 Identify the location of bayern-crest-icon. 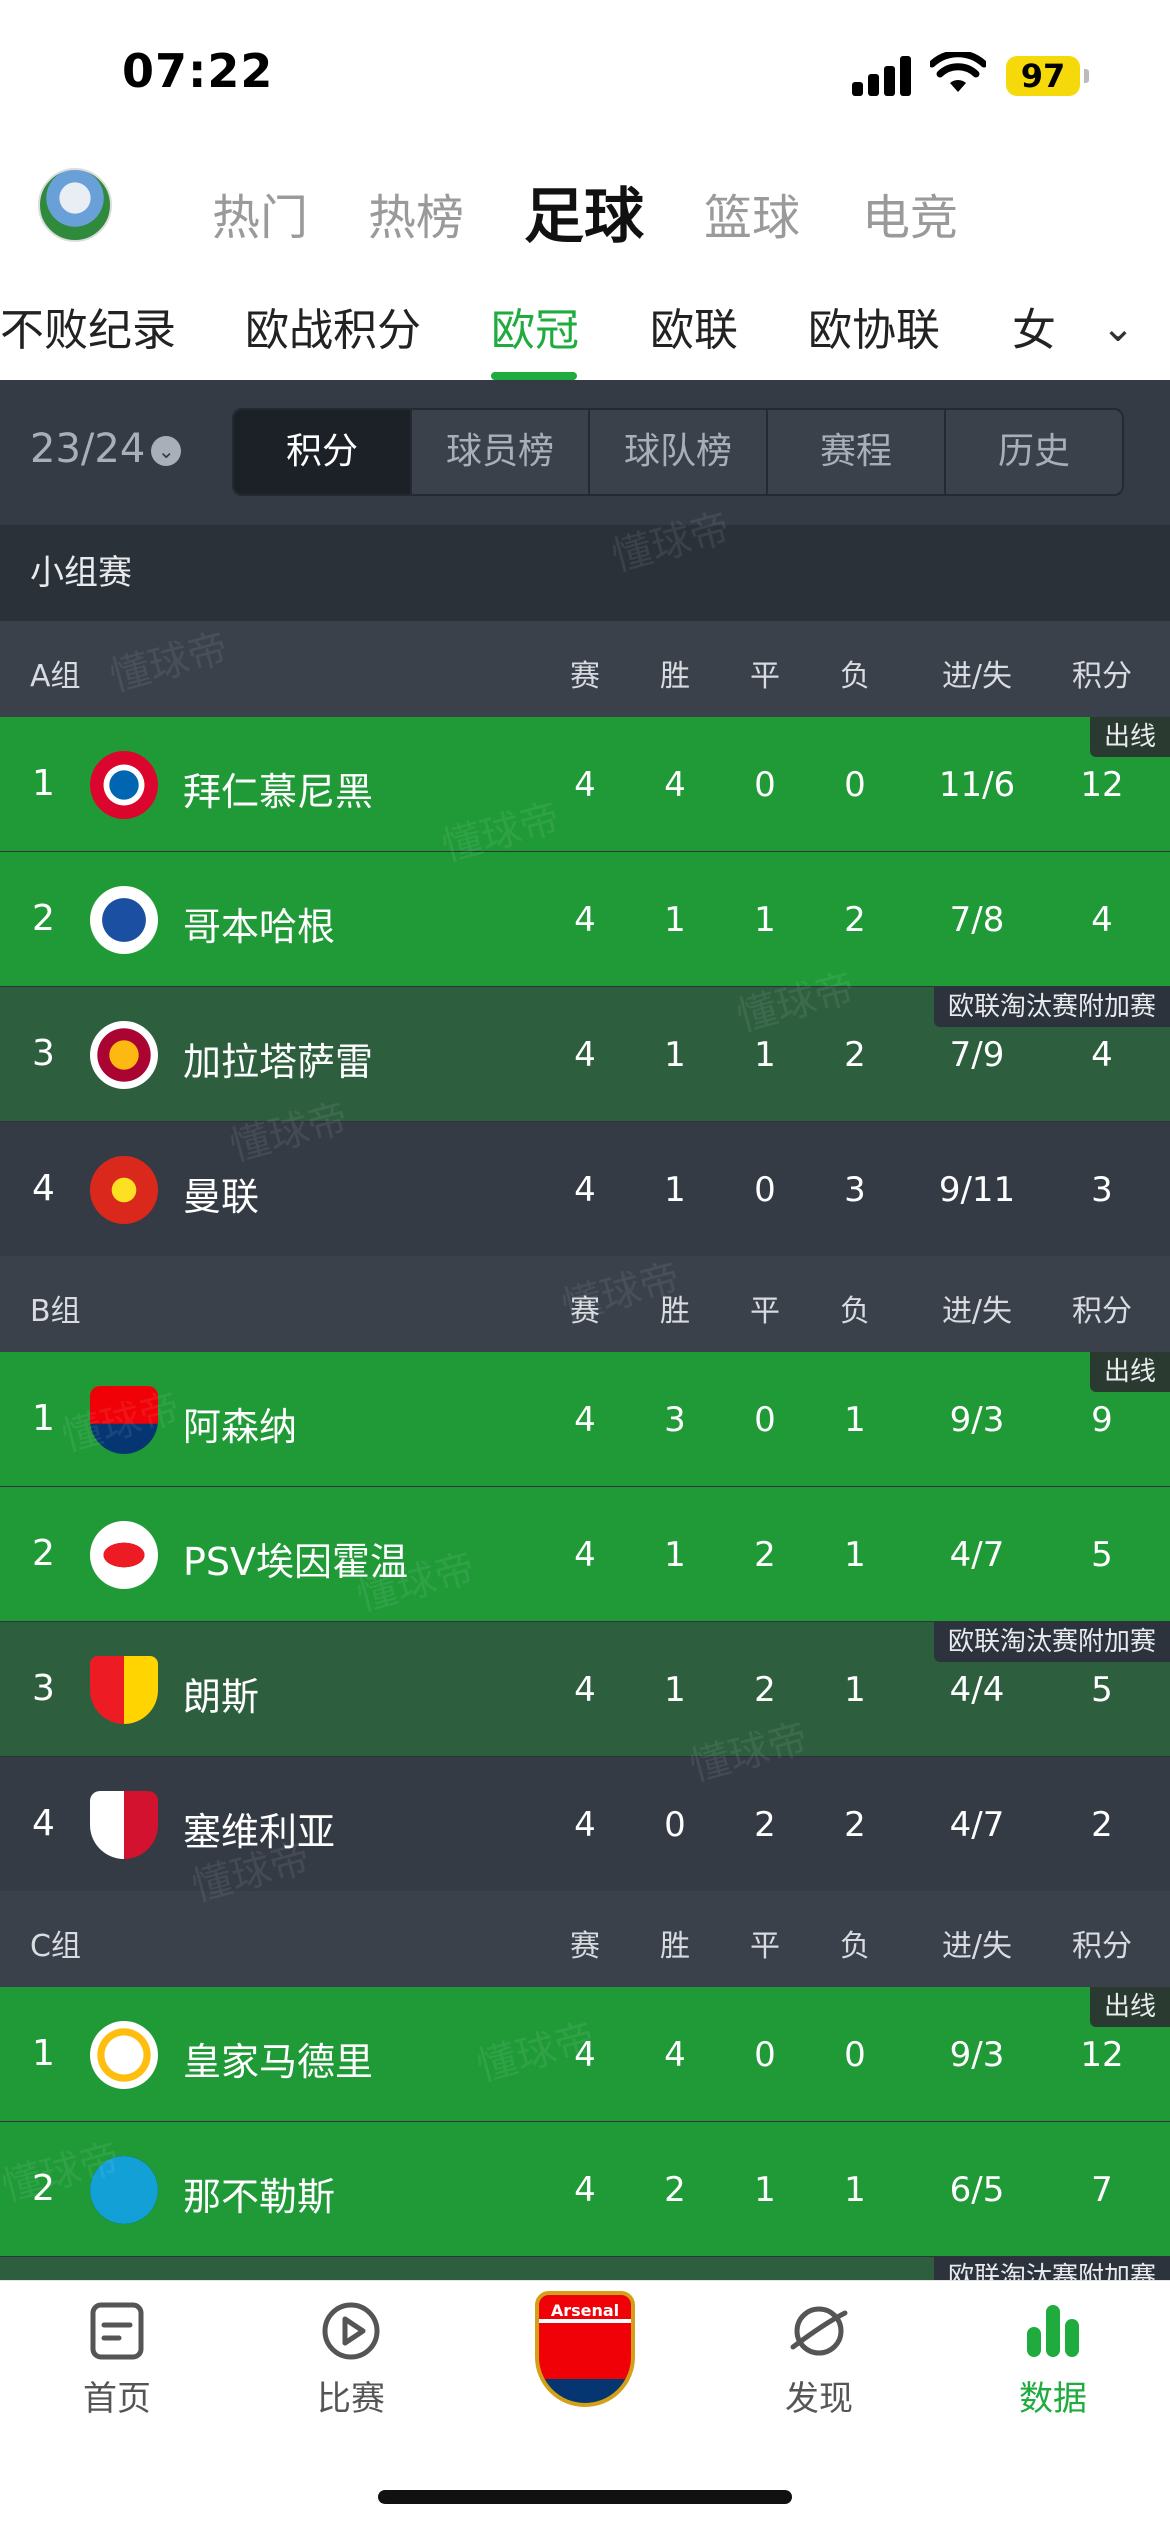
(124, 785).